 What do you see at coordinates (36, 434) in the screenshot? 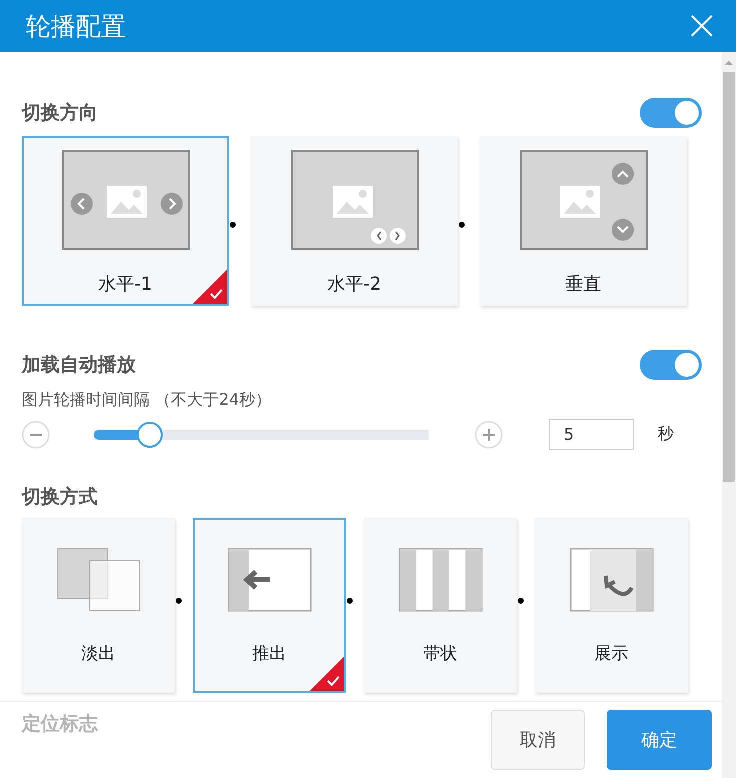
I see `minus-icon` at bounding box center [36, 434].